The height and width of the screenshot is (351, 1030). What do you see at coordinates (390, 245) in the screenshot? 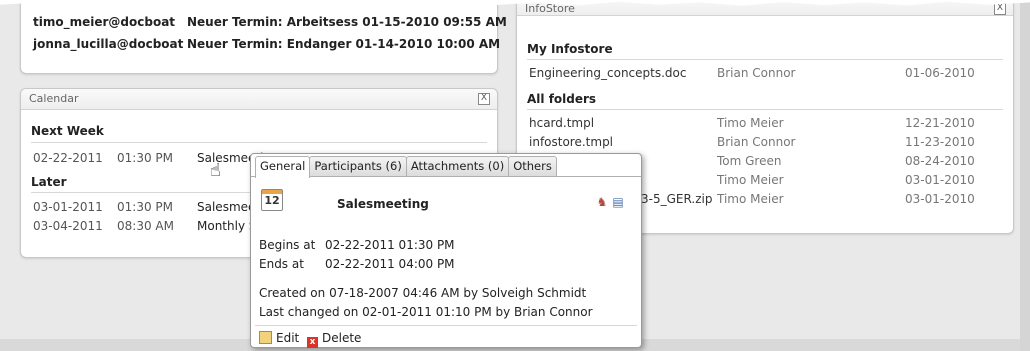
I see `begins-value: 02-22-2011 01:30 PM` at bounding box center [390, 245].